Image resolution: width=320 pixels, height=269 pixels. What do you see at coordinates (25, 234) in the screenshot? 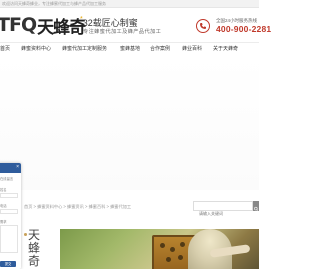
I see `title-dot-decoration` at bounding box center [25, 234].